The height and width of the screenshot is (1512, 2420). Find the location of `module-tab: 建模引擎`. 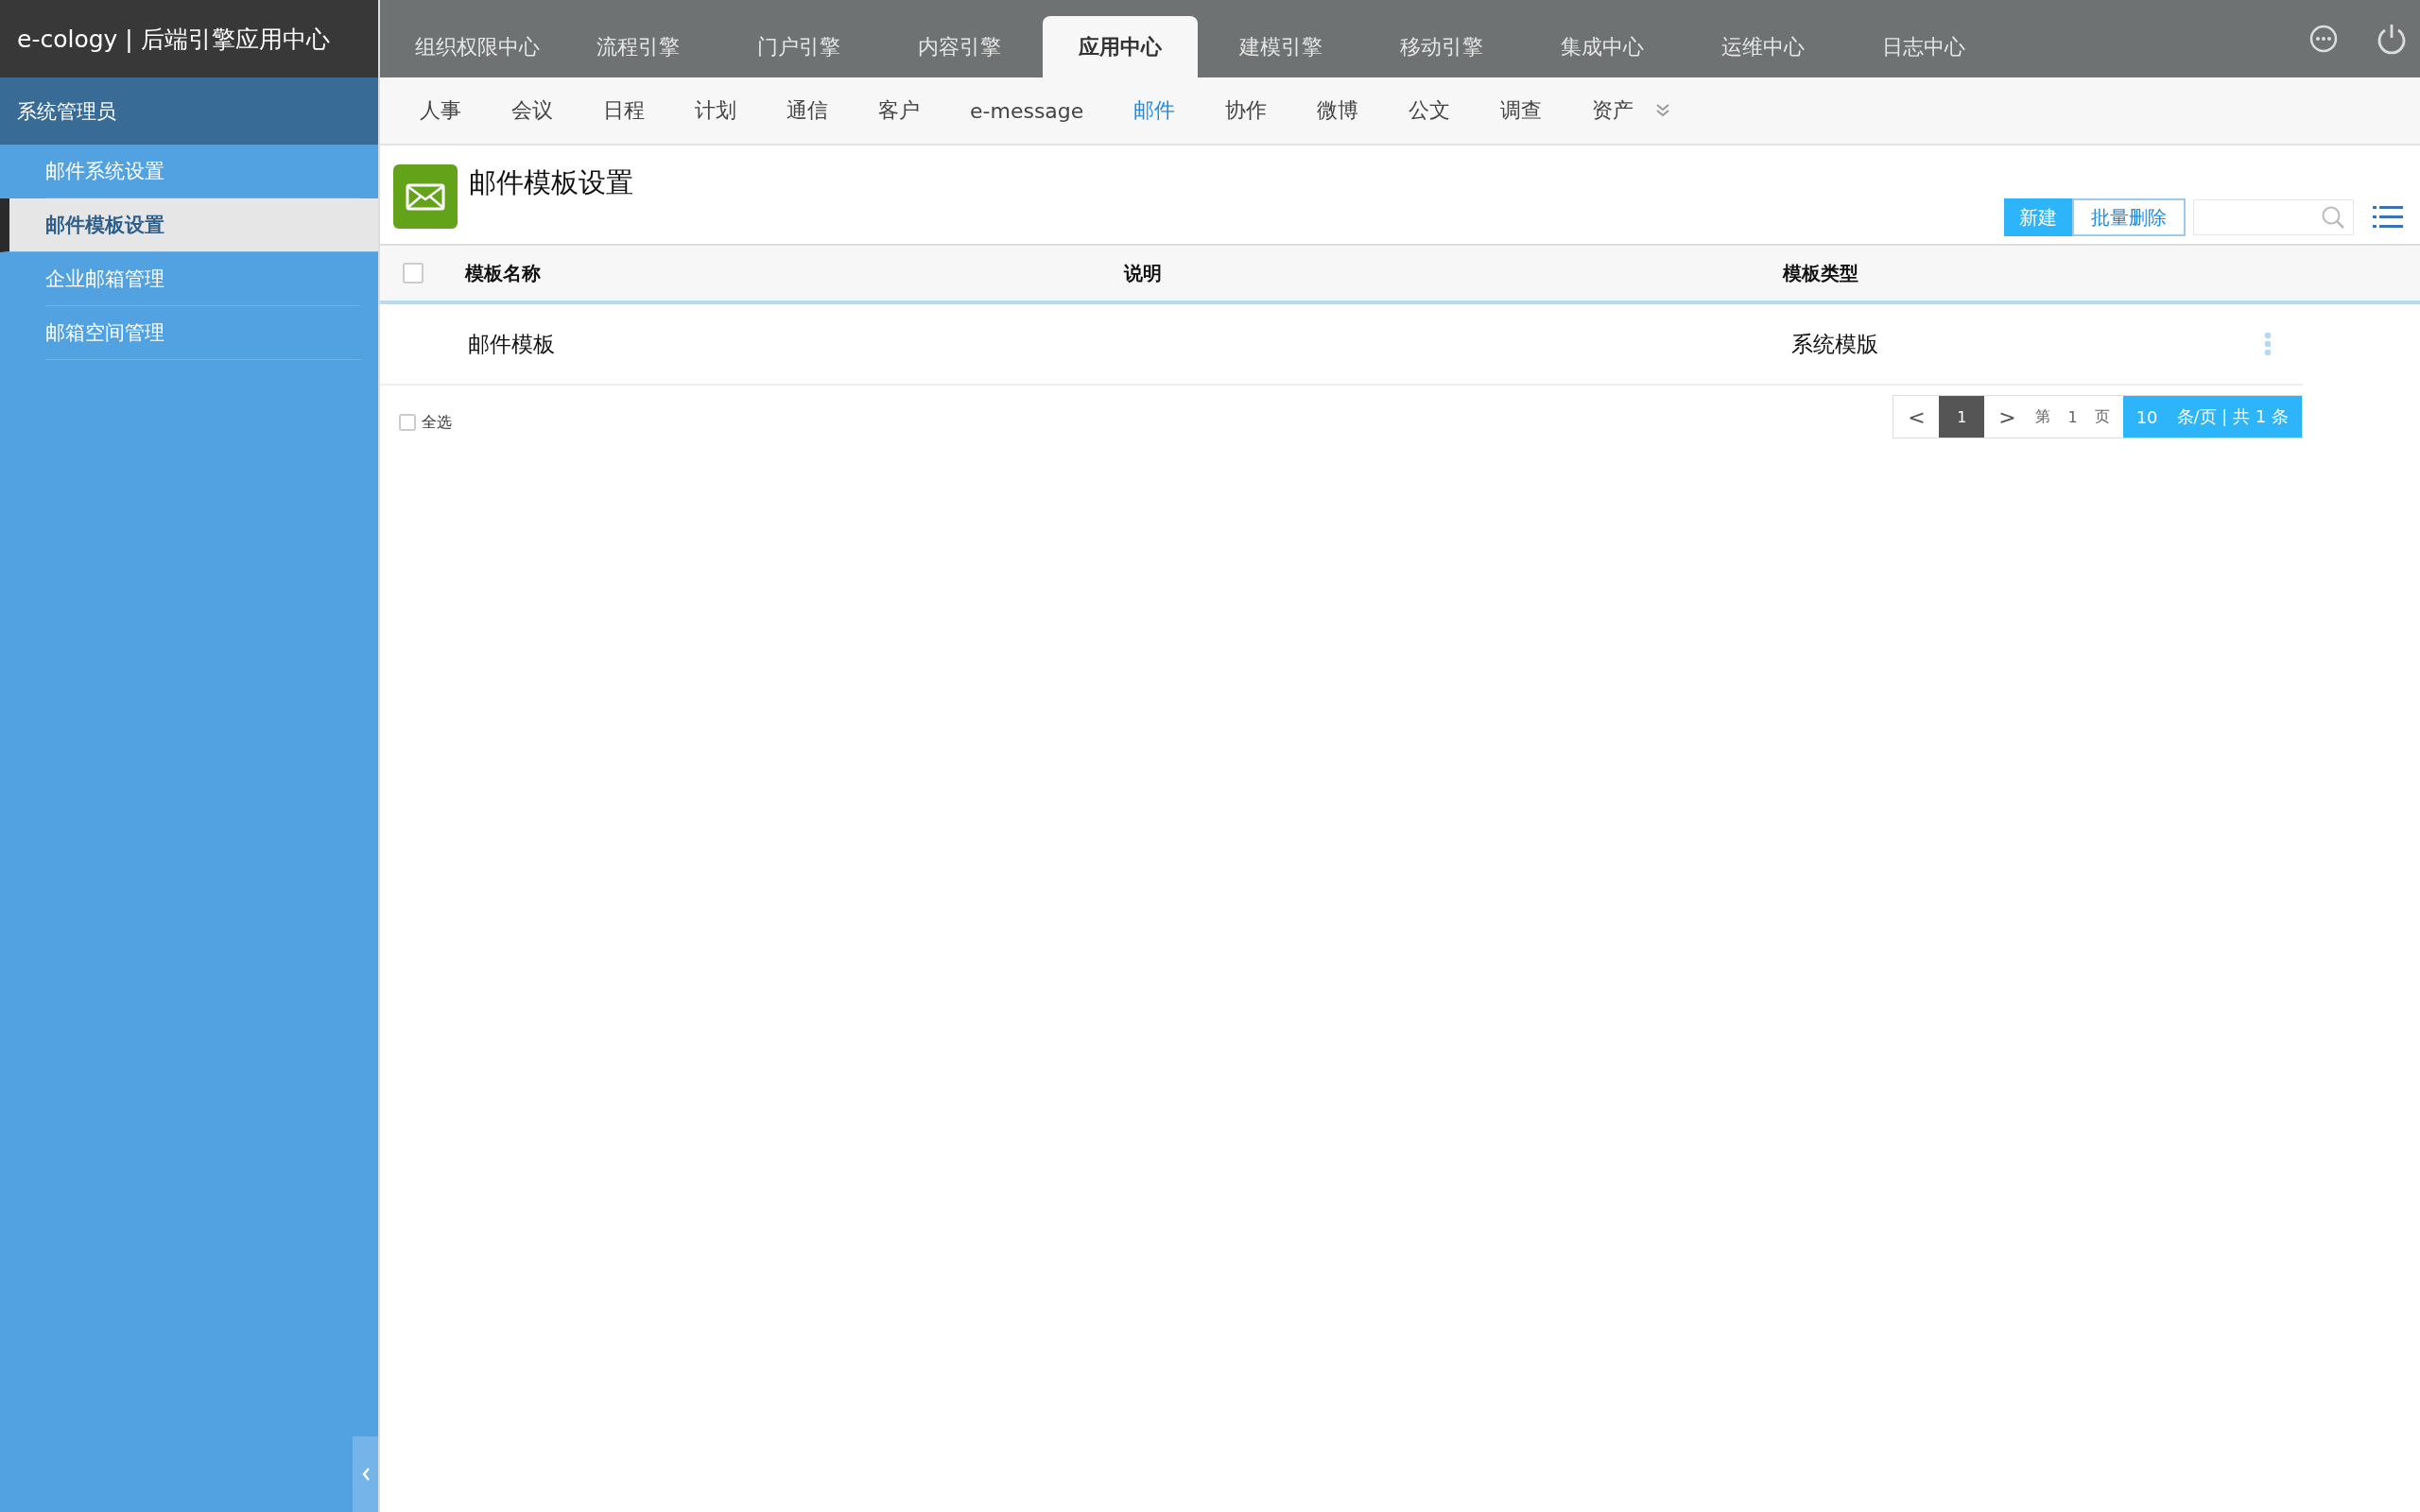

module-tab: 建模引擎 is located at coordinates (1281, 46).